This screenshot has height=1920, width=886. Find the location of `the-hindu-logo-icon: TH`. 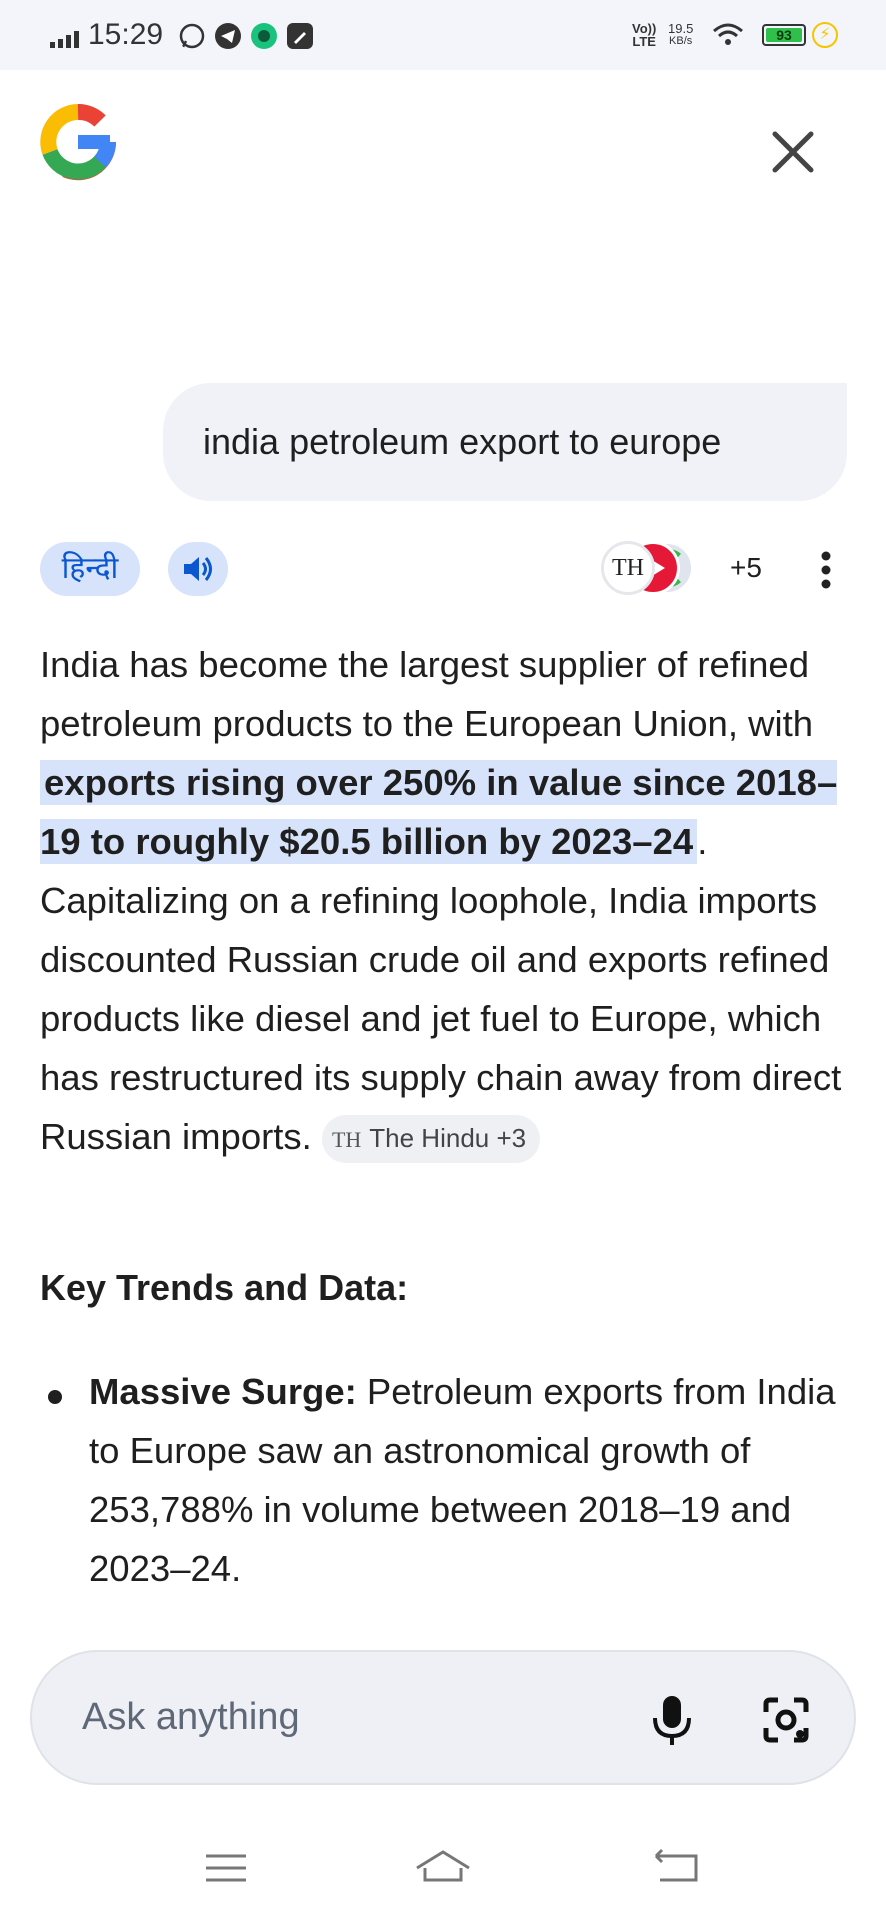

the-hindu-logo-icon: TH is located at coordinates (346, 1140).